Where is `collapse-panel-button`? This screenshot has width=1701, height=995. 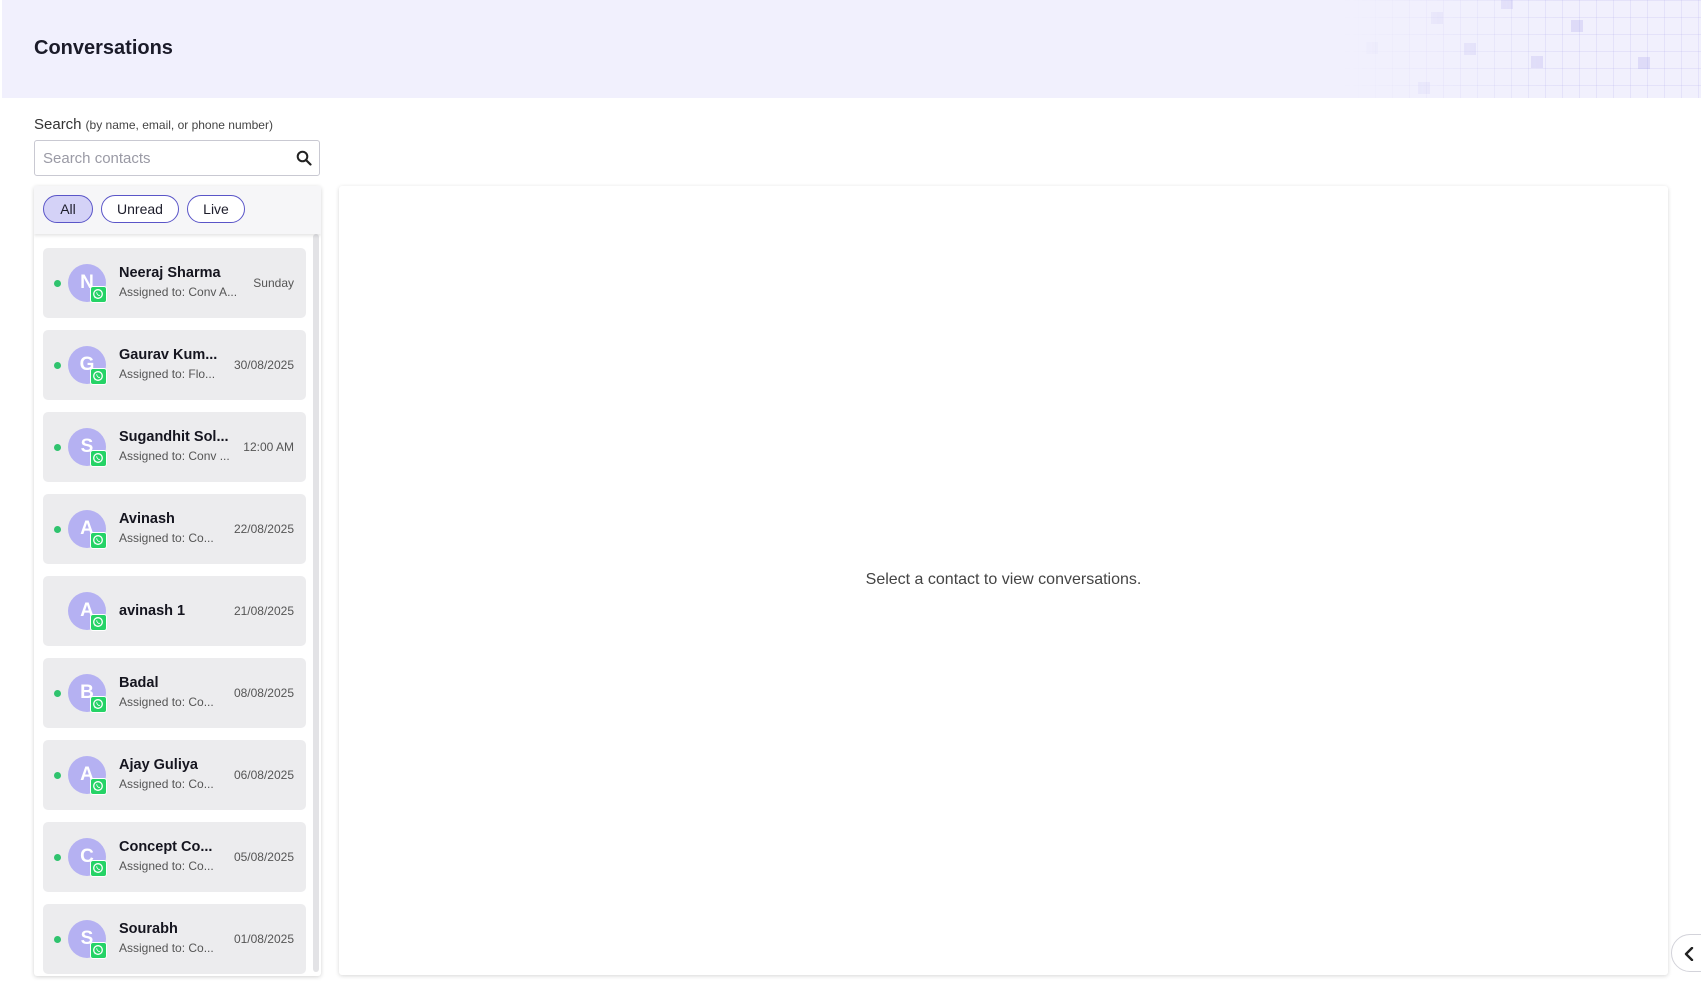
collapse-panel-button is located at coordinates (1686, 953).